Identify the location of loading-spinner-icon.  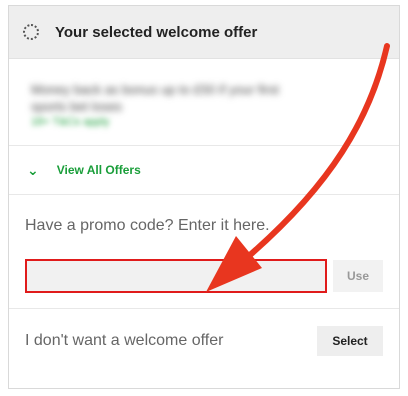
(31, 32).